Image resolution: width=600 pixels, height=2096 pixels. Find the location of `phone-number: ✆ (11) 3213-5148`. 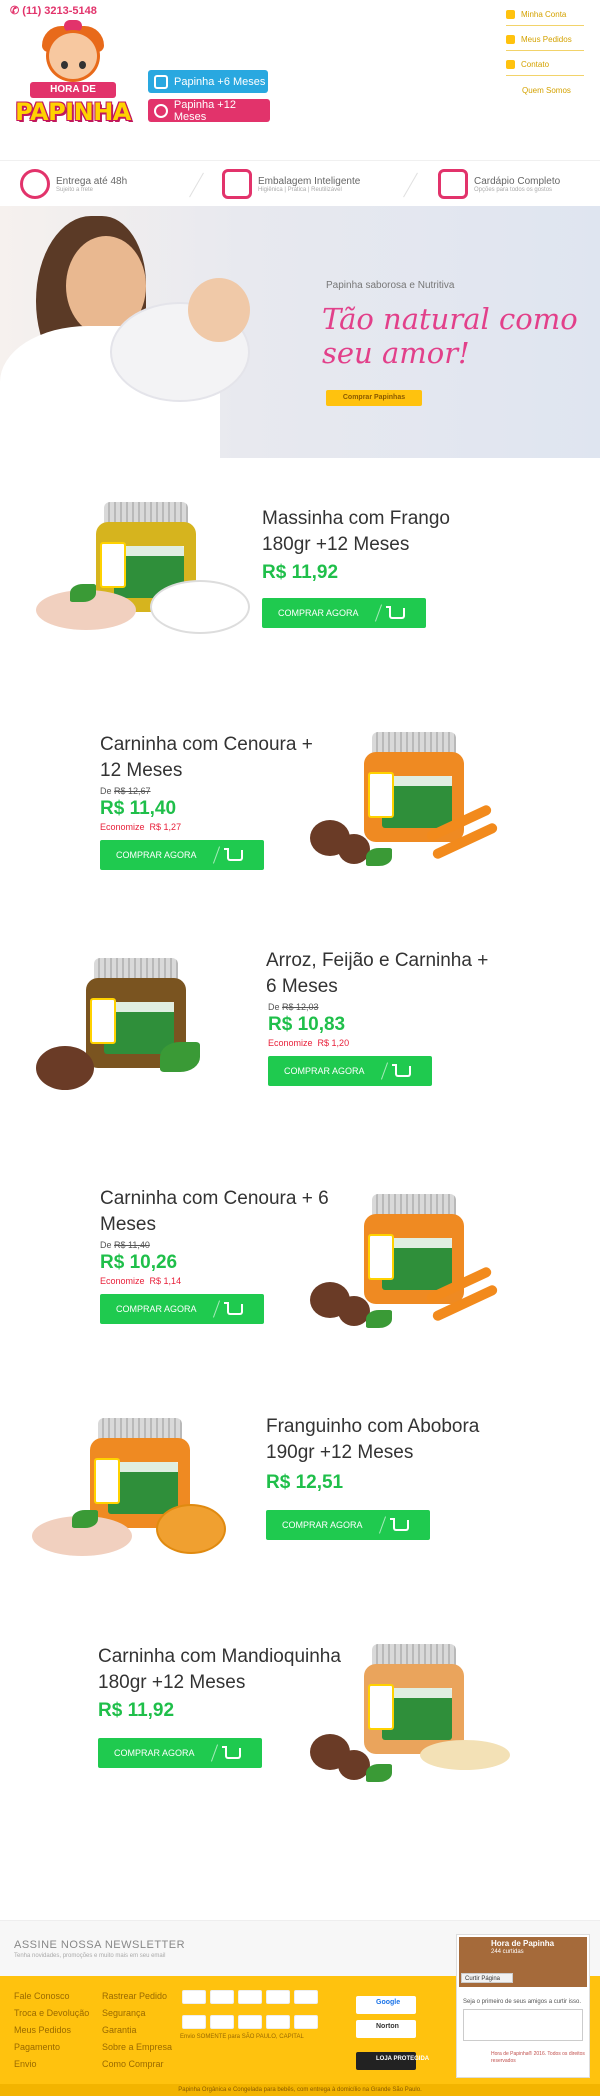

phone-number: ✆ (11) 3213-5148 is located at coordinates (53, 10).